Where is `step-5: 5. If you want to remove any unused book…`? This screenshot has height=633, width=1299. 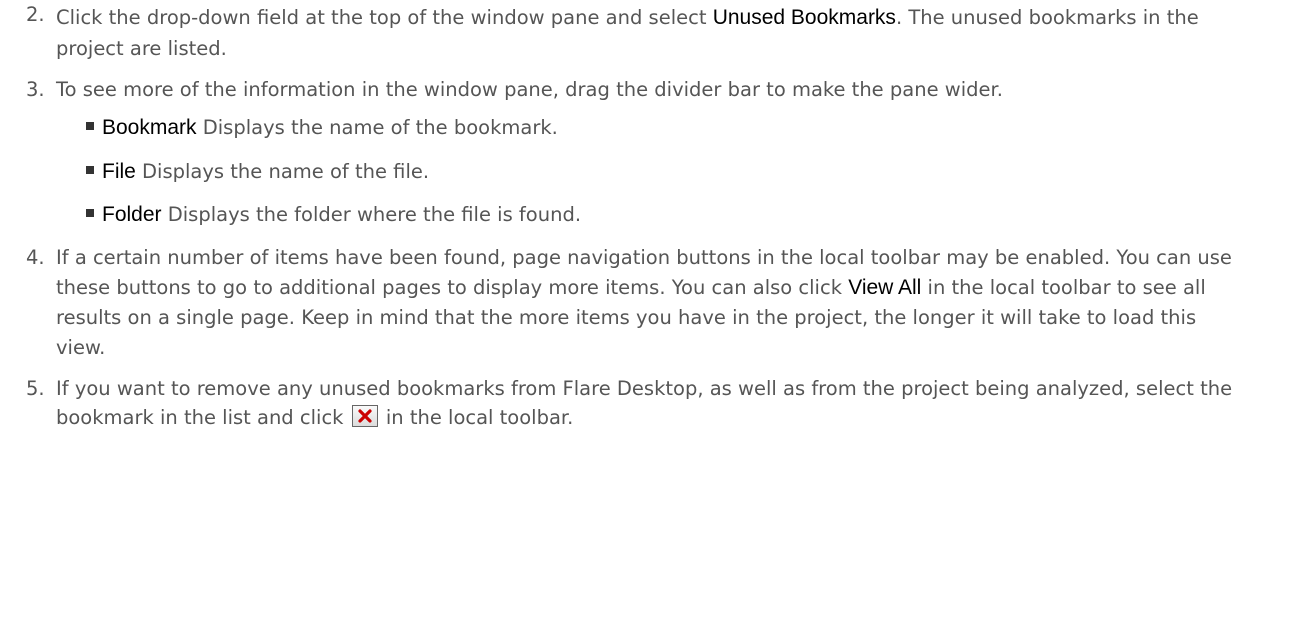 step-5: 5. If you want to remove any unused book… is located at coordinates (649, 403).